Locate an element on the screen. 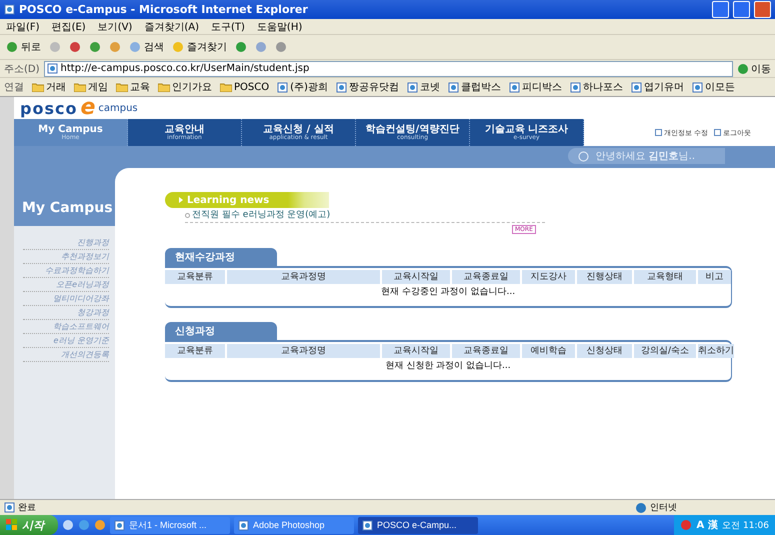 This screenshot has width=775, height=535. news-title: Learning news is located at coordinates (228, 200).